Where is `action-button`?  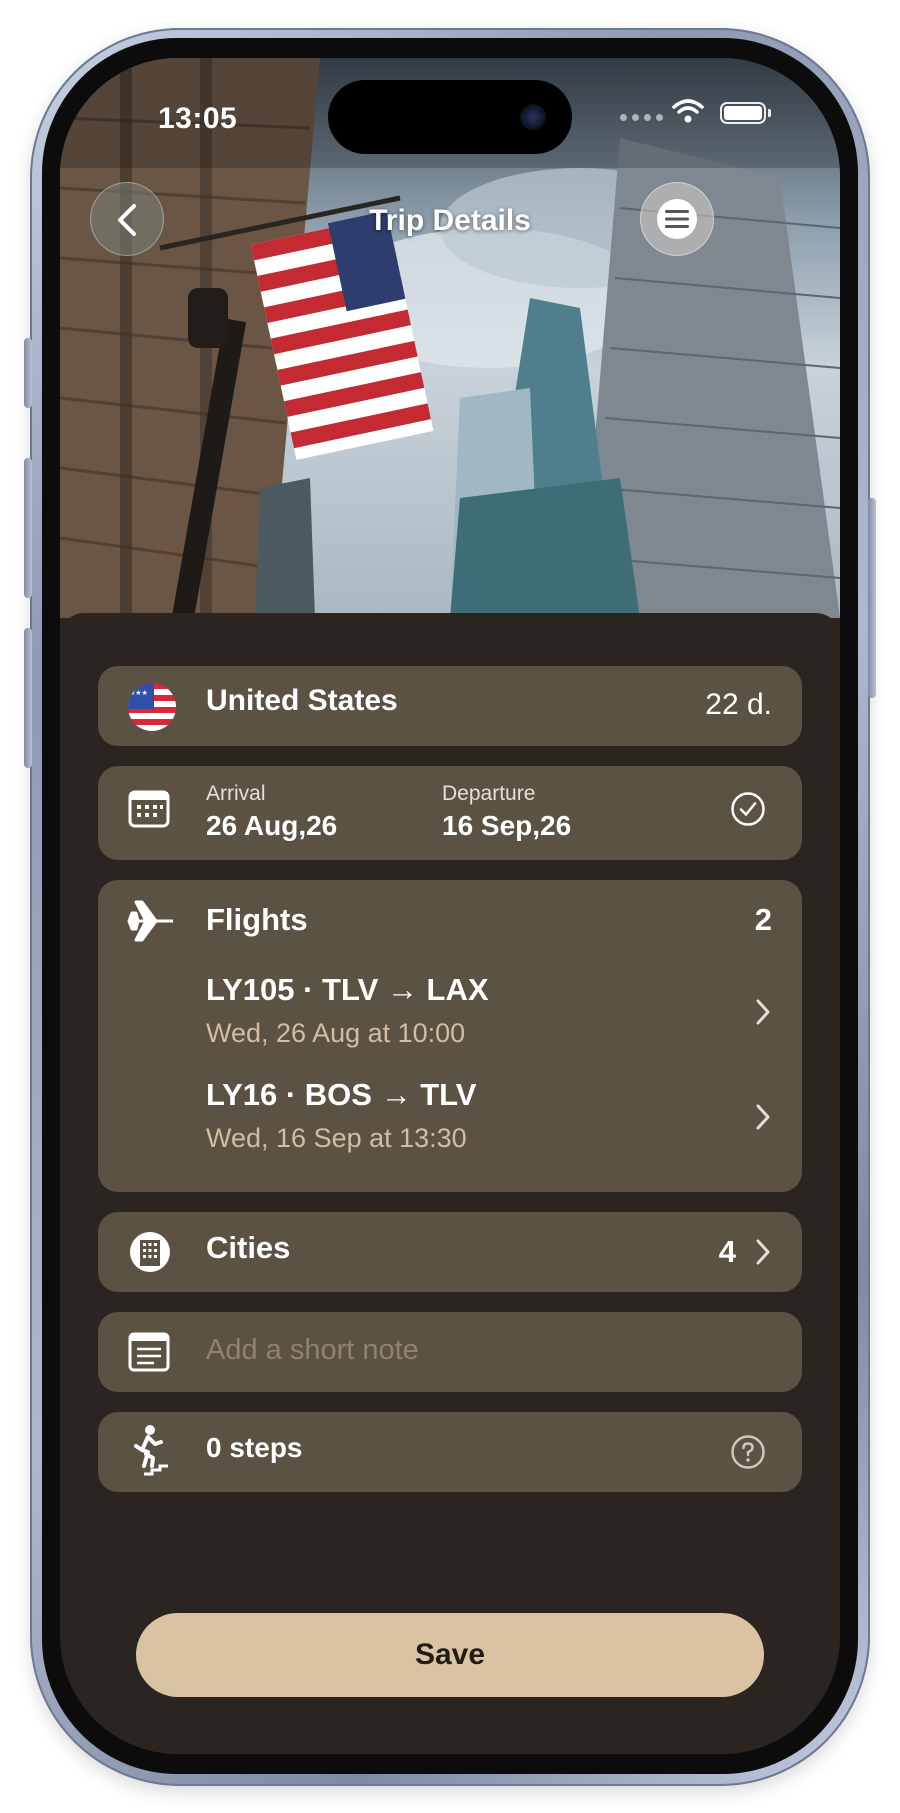
action-button is located at coordinates (28, 373).